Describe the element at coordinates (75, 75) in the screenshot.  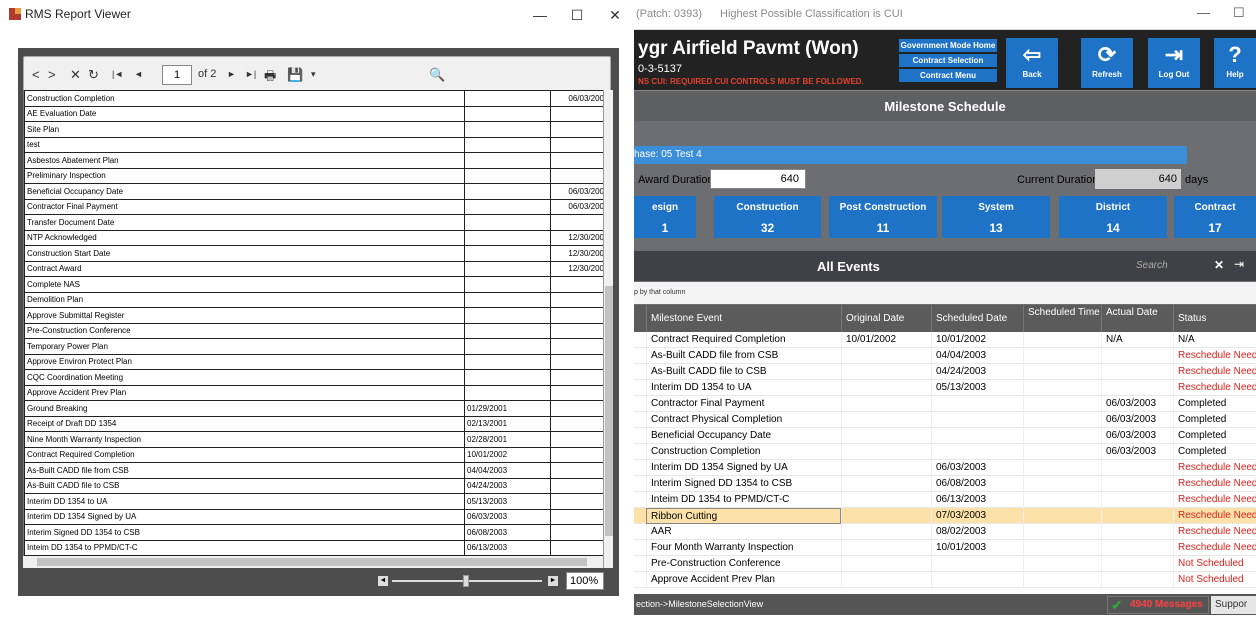
I see `stop-icon: ✕` at that location.